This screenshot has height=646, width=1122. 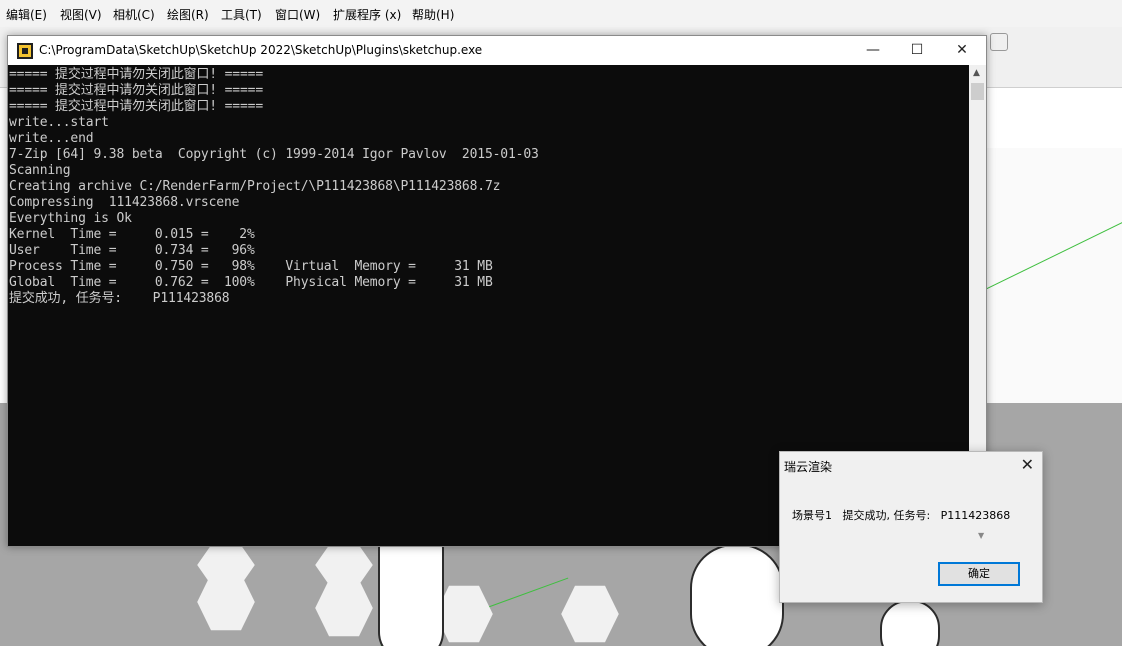 I want to click on console-line: Scanning, so click(x=40, y=170).